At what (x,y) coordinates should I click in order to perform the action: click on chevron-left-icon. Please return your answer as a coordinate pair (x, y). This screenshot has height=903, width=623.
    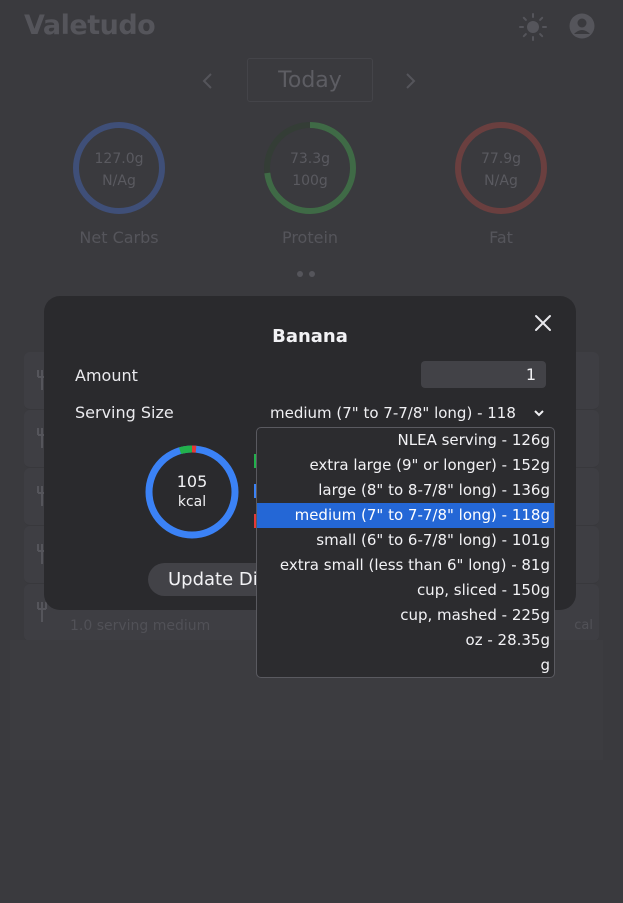
    Looking at the image, I should click on (208, 81).